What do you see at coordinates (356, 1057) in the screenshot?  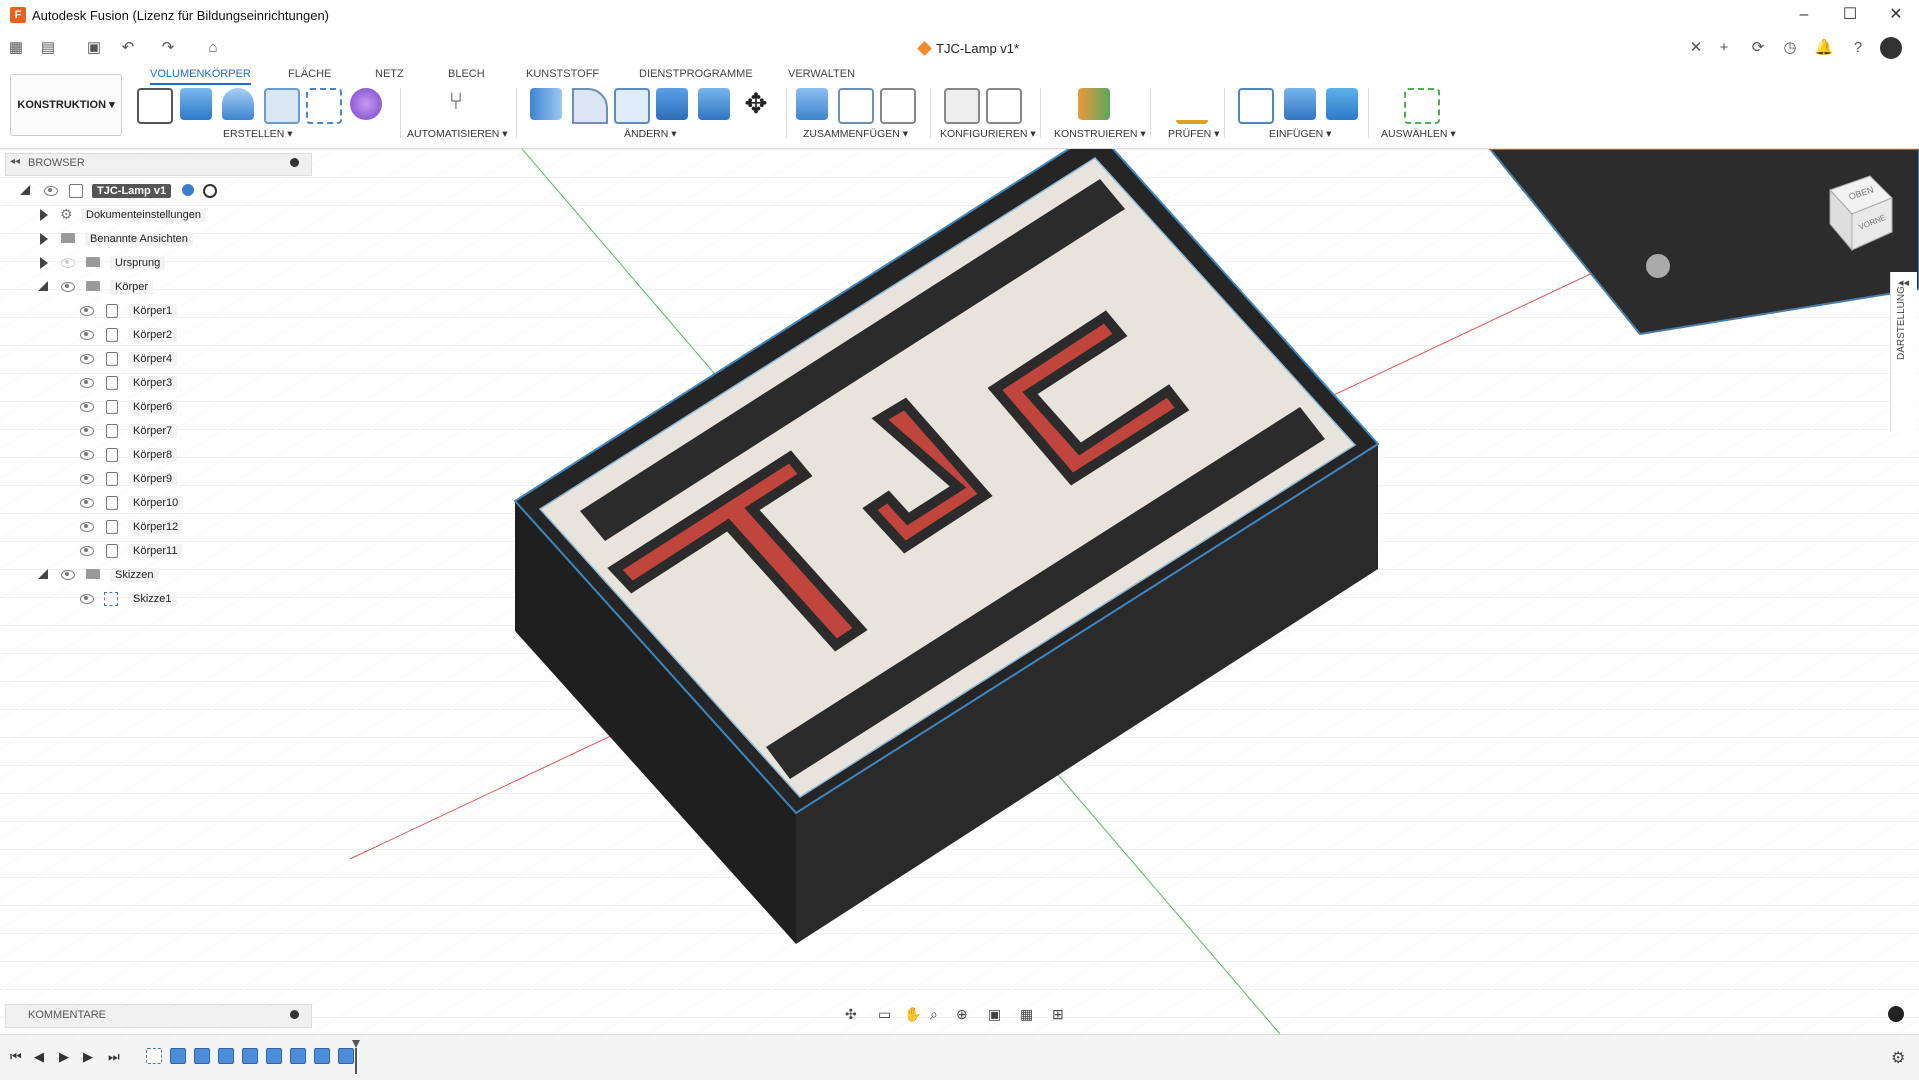 I see `timeline-marker` at bounding box center [356, 1057].